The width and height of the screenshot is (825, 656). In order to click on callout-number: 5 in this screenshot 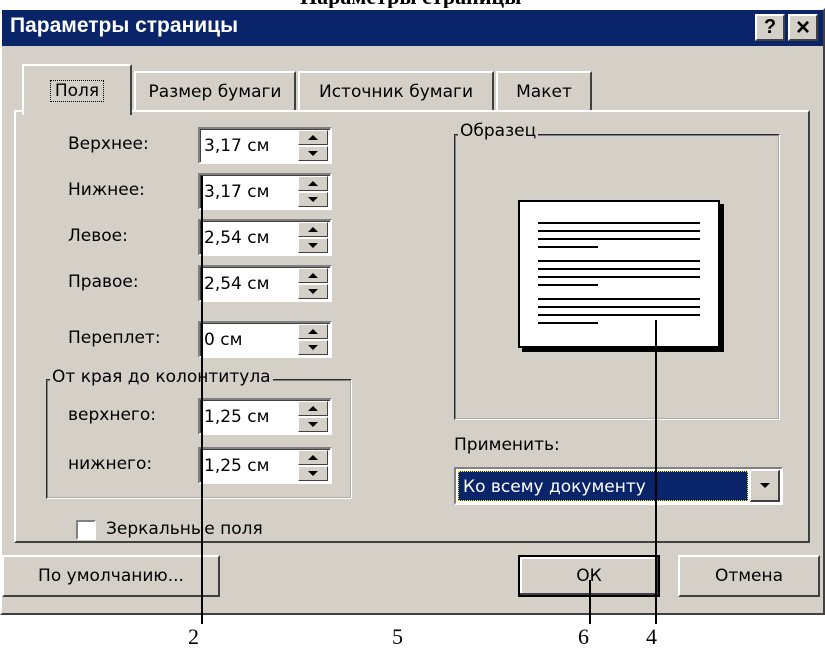, I will do `click(397, 636)`.